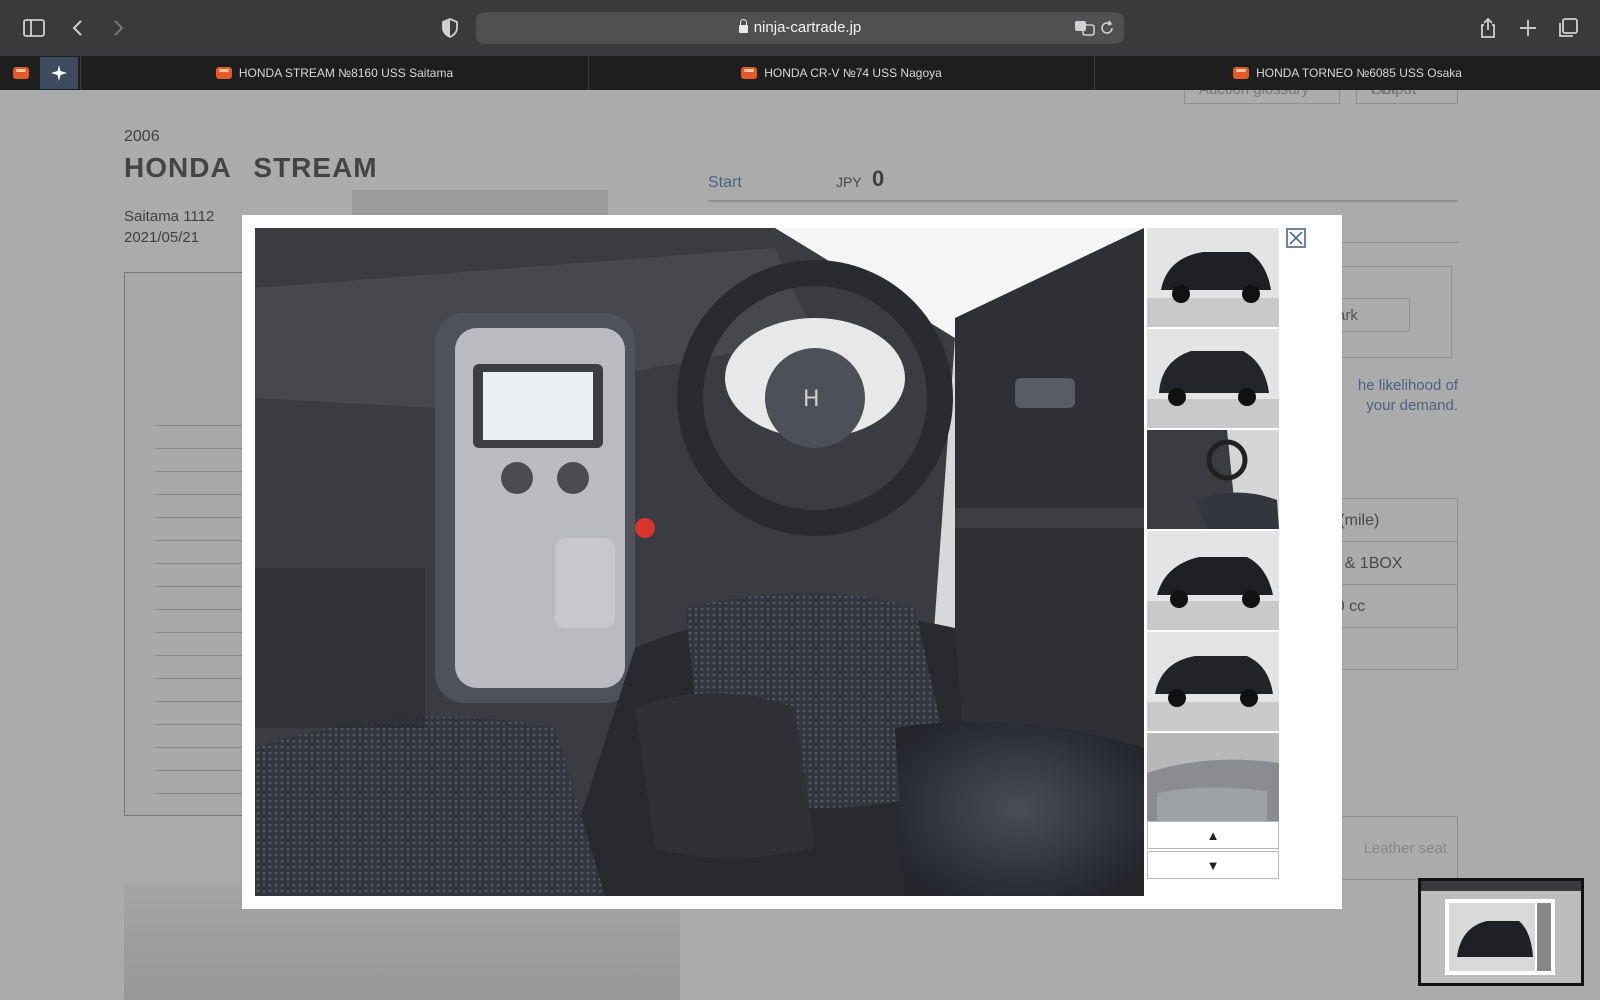 This screenshot has width=1600, height=1000. What do you see at coordinates (1528, 28) in the screenshot?
I see `new-tab-icon` at bounding box center [1528, 28].